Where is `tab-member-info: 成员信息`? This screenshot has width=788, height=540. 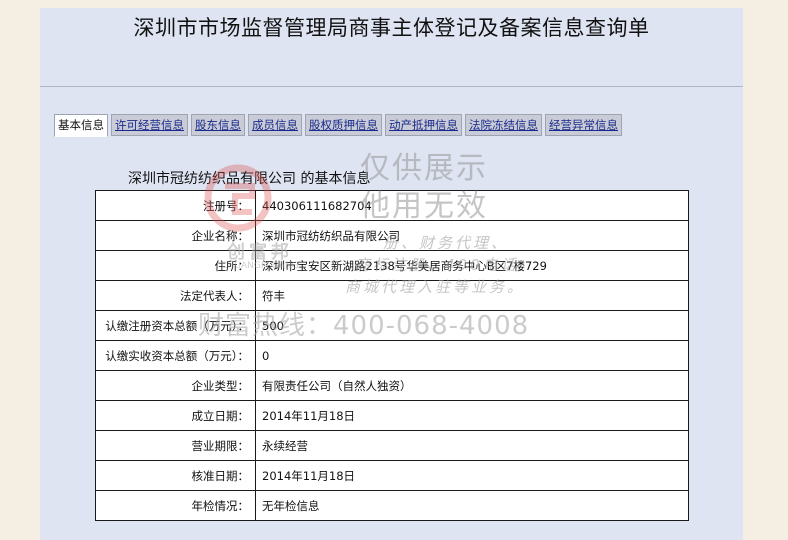 tab-member-info: 成员信息 is located at coordinates (275, 125).